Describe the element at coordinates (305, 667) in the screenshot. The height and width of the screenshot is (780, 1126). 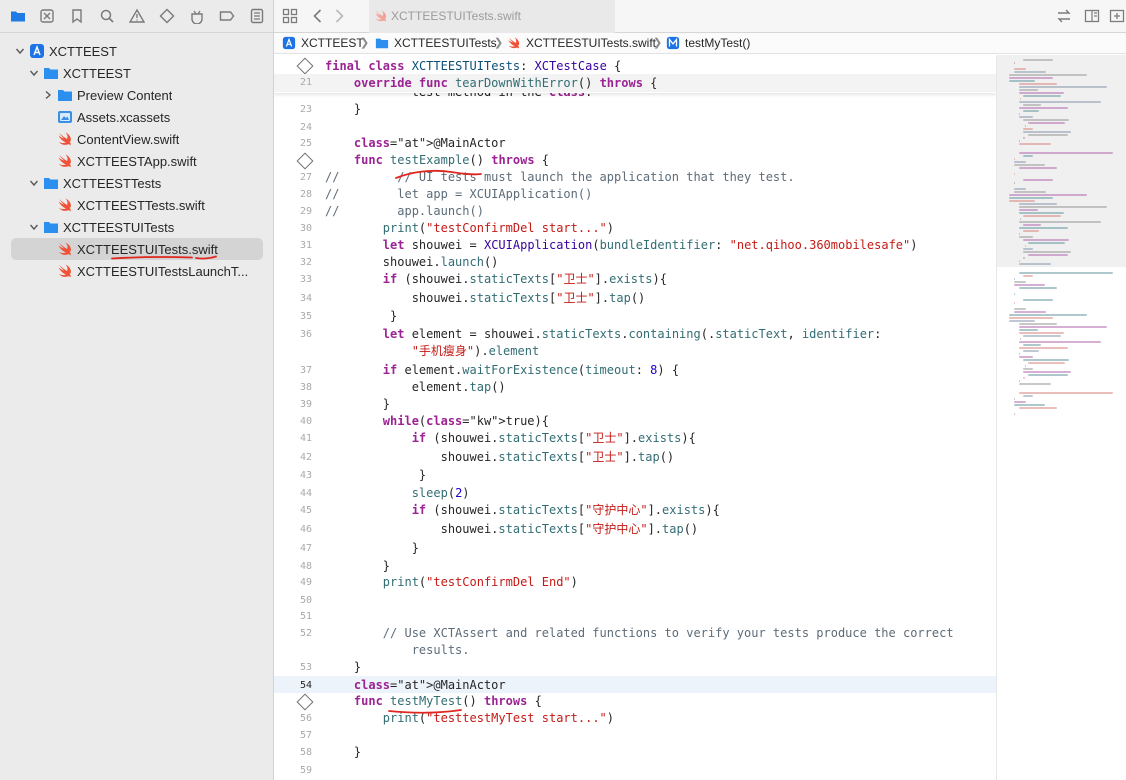
I see `line-number: 53` at that location.